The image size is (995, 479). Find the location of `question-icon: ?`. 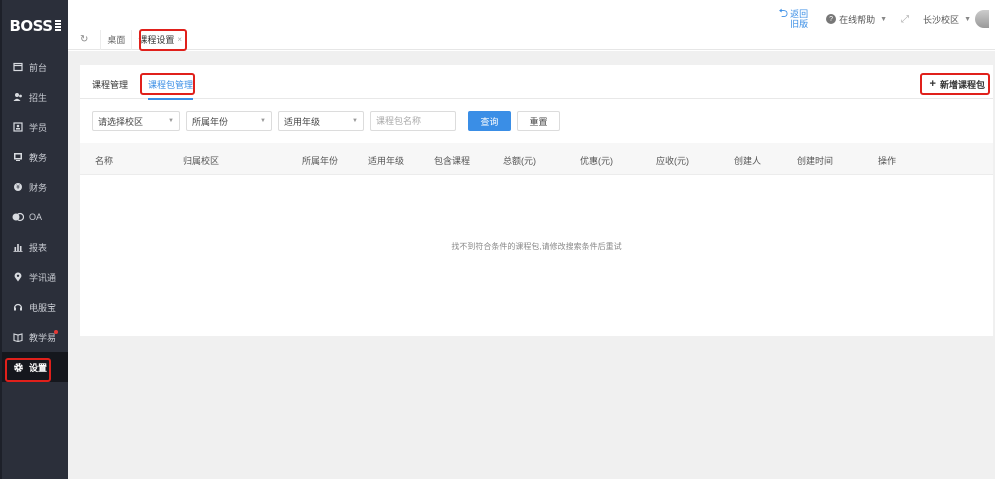

question-icon: ? is located at coordinates (831, 19).